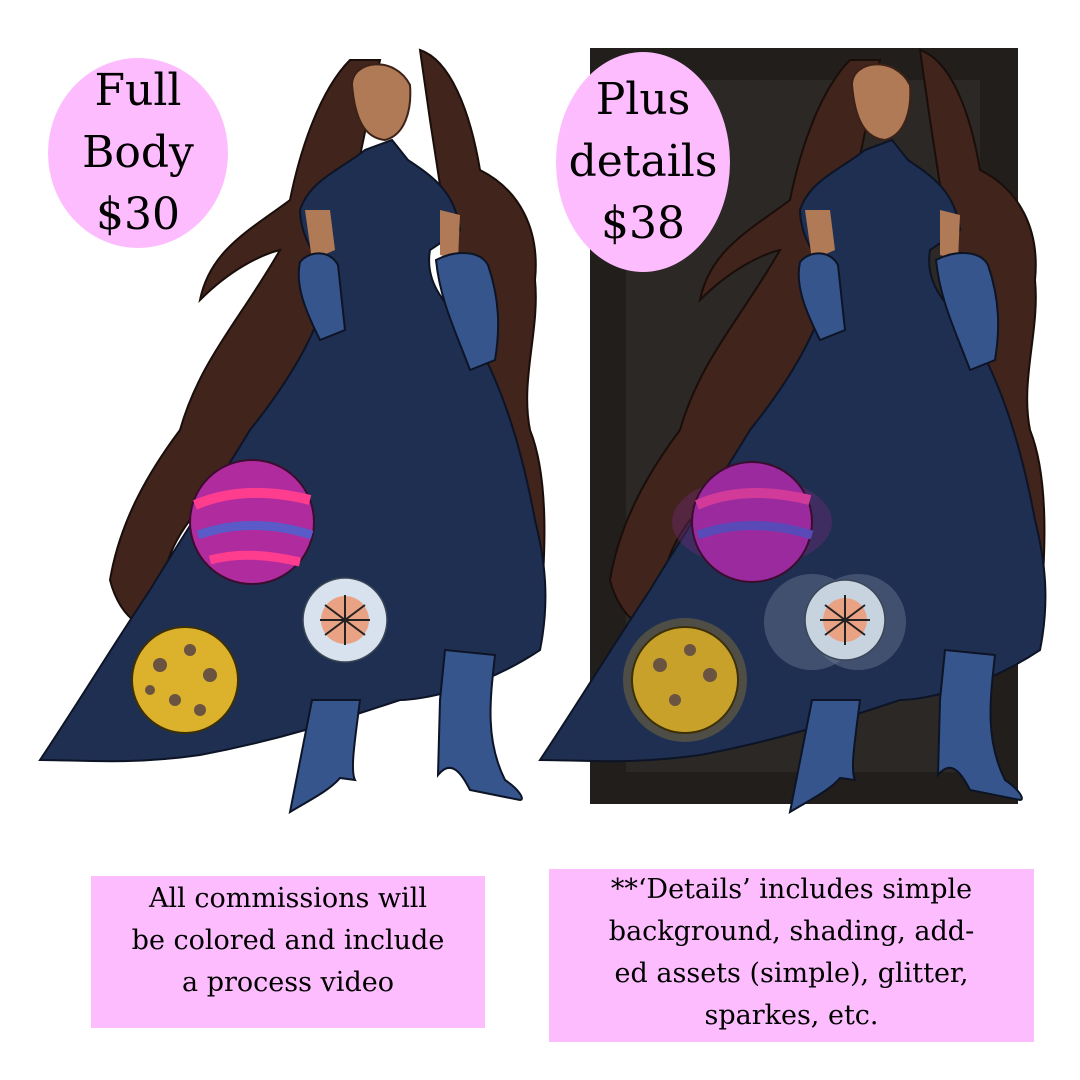  I want to click on price-line: Full, so click(138, 90).